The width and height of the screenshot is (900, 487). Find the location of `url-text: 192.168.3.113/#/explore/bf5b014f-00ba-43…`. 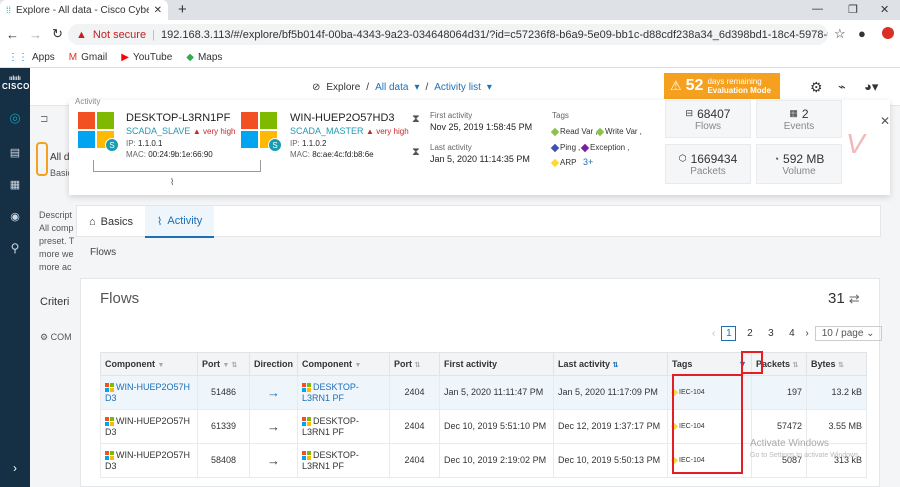

url-text: 192.168.3.113/#/explore/bf5b014f-00ba-43… is located at coordinates (494, 34).